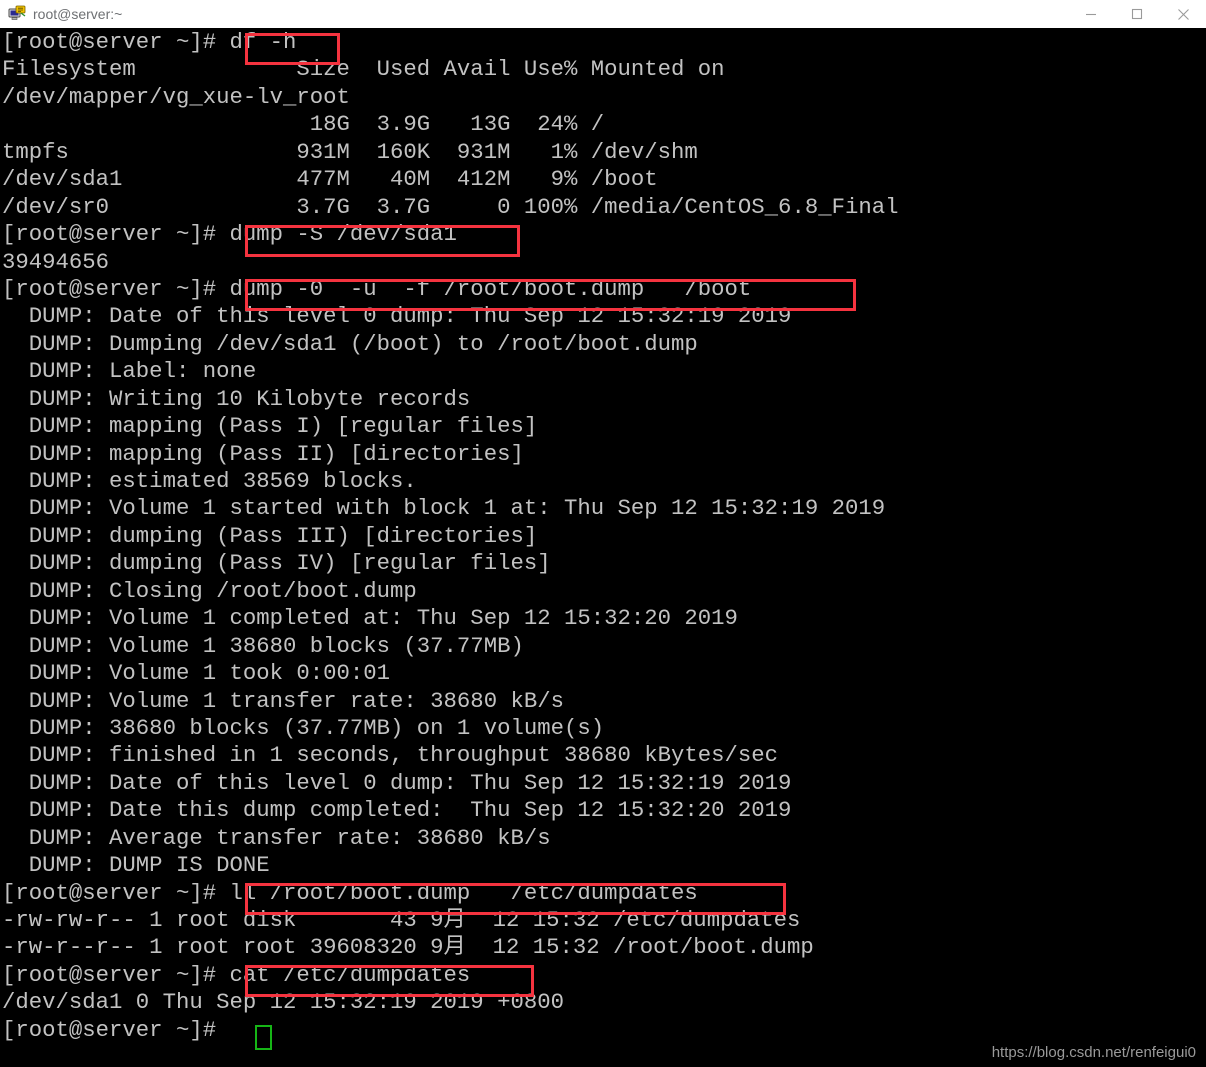 This screenshot has height=1067, width=1206. I want to click on putty-terminal-icon, so click(17, 14).